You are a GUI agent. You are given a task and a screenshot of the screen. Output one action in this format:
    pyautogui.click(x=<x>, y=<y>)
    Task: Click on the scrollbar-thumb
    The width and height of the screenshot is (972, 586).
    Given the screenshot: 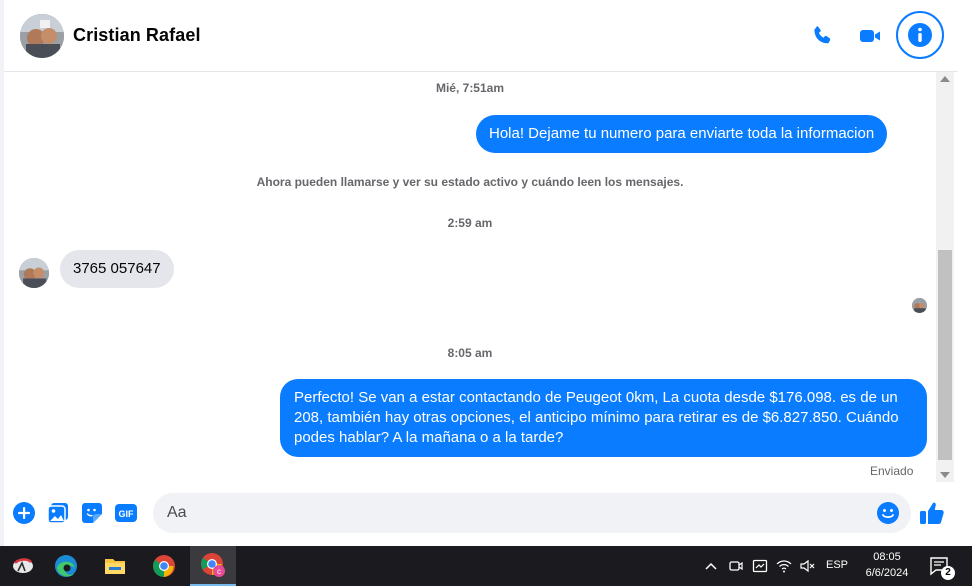 What is the action you would take?
    pyautogui.click(x=945, y=355)
    